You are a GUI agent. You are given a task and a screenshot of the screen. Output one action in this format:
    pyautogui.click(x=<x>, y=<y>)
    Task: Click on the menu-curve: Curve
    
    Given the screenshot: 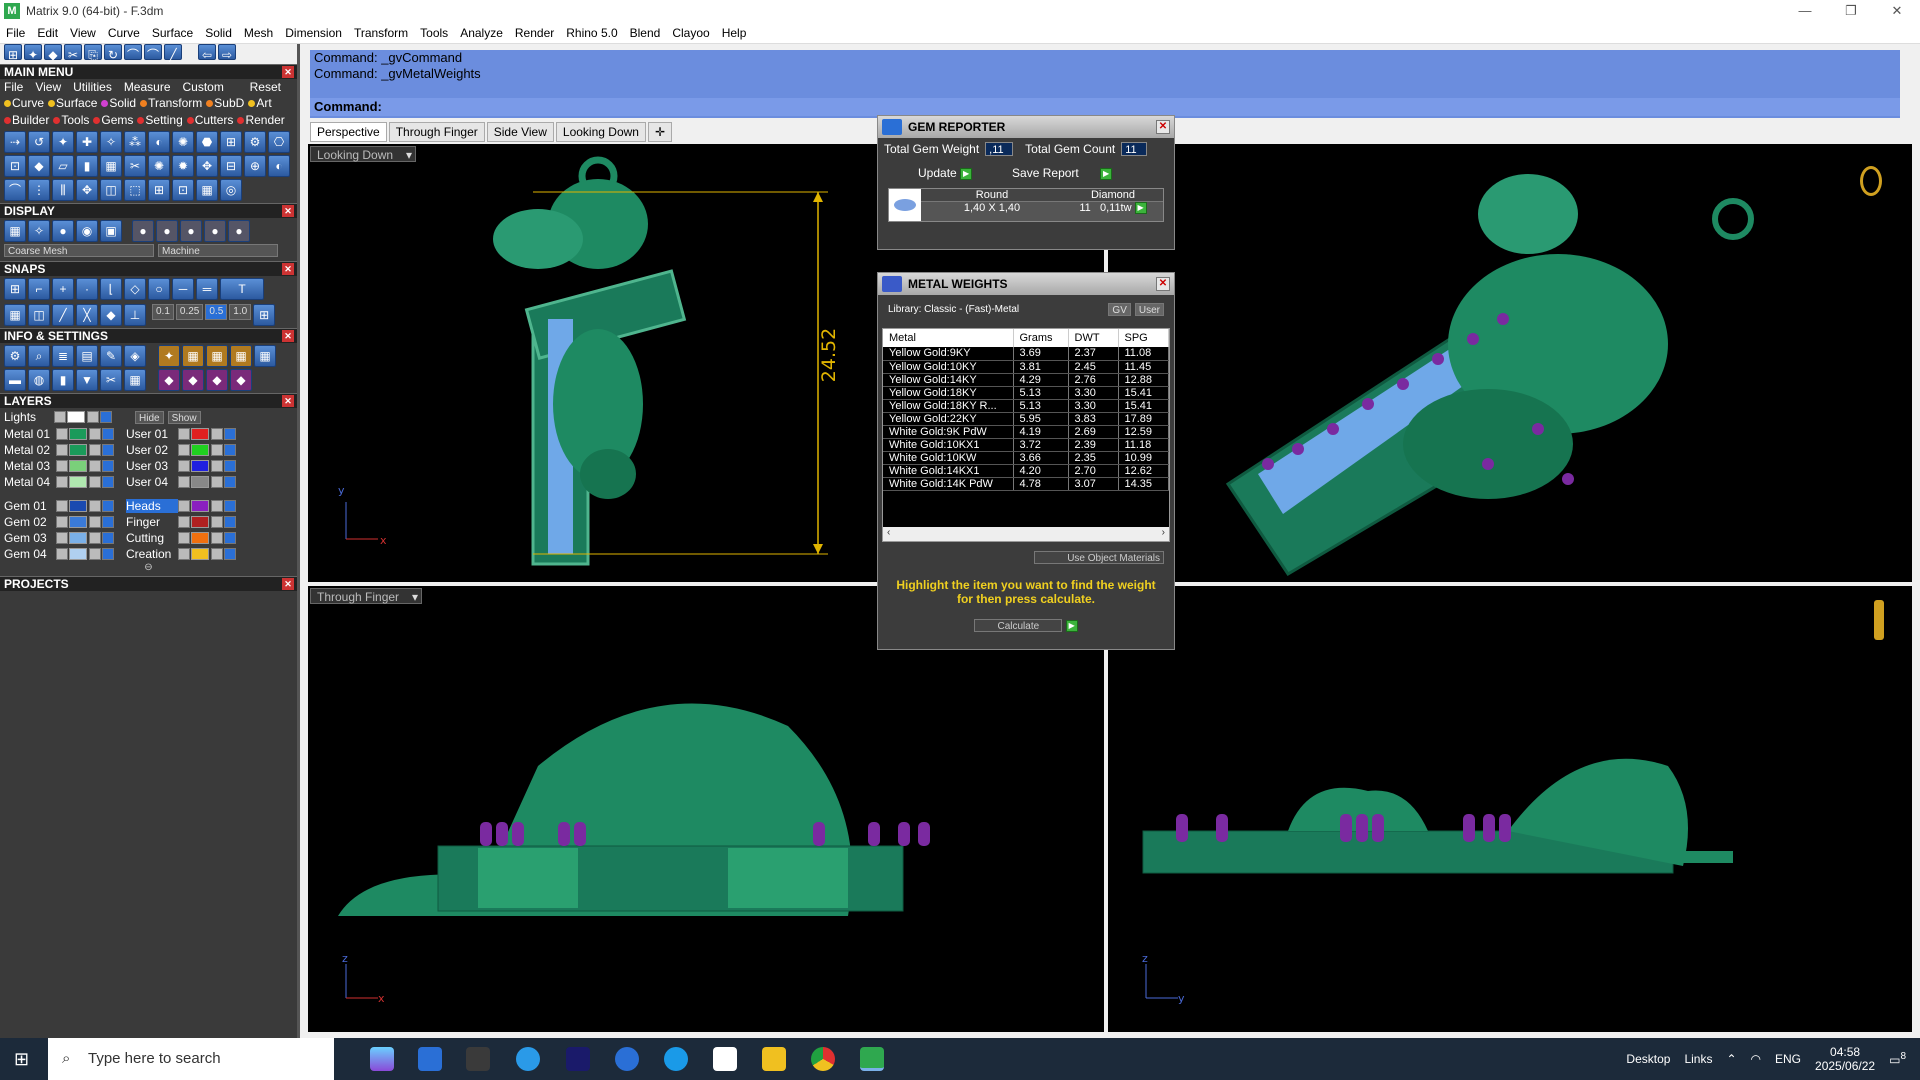 What is the action you would take?
    pyautogui.click(x=124, y=33)
    